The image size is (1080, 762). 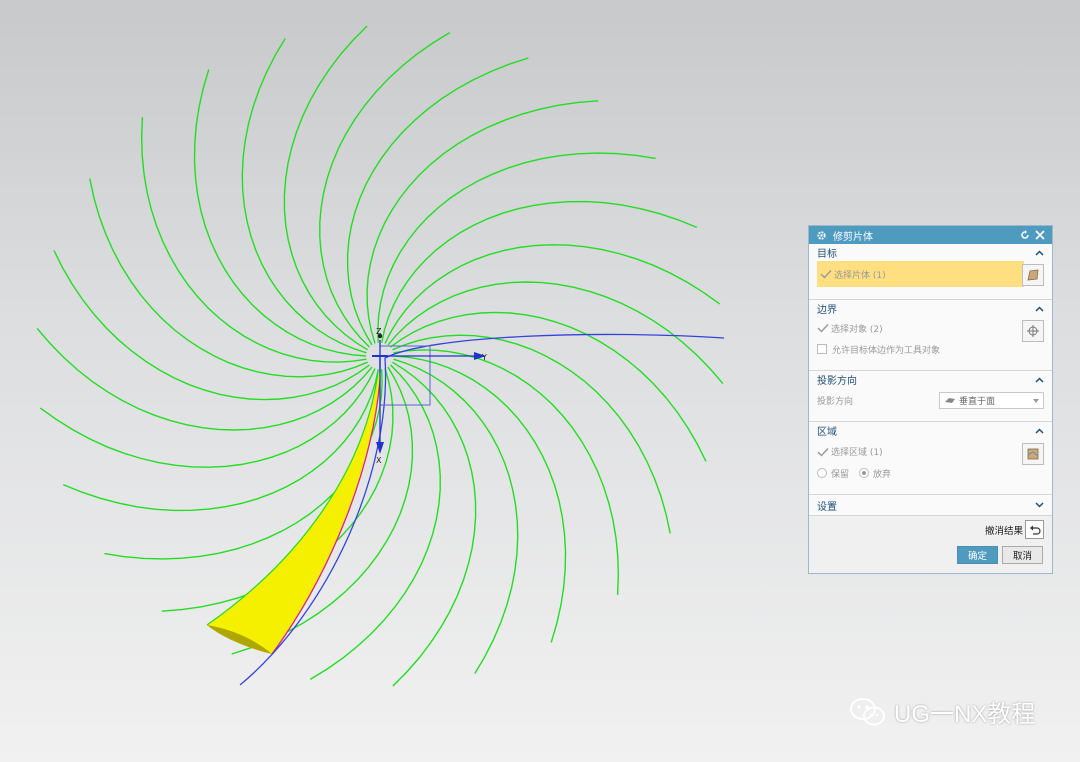 I want to click on dropdown-arrow-icon, so click(x=1036, y=400).